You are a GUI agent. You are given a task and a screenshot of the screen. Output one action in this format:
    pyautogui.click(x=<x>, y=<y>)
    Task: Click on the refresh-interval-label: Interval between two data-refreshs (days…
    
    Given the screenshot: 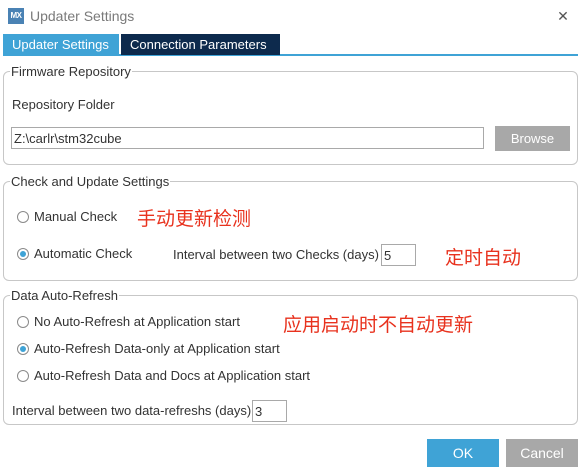 What is the action you would take?
    pyautogui.click(x=132, y=410)
    